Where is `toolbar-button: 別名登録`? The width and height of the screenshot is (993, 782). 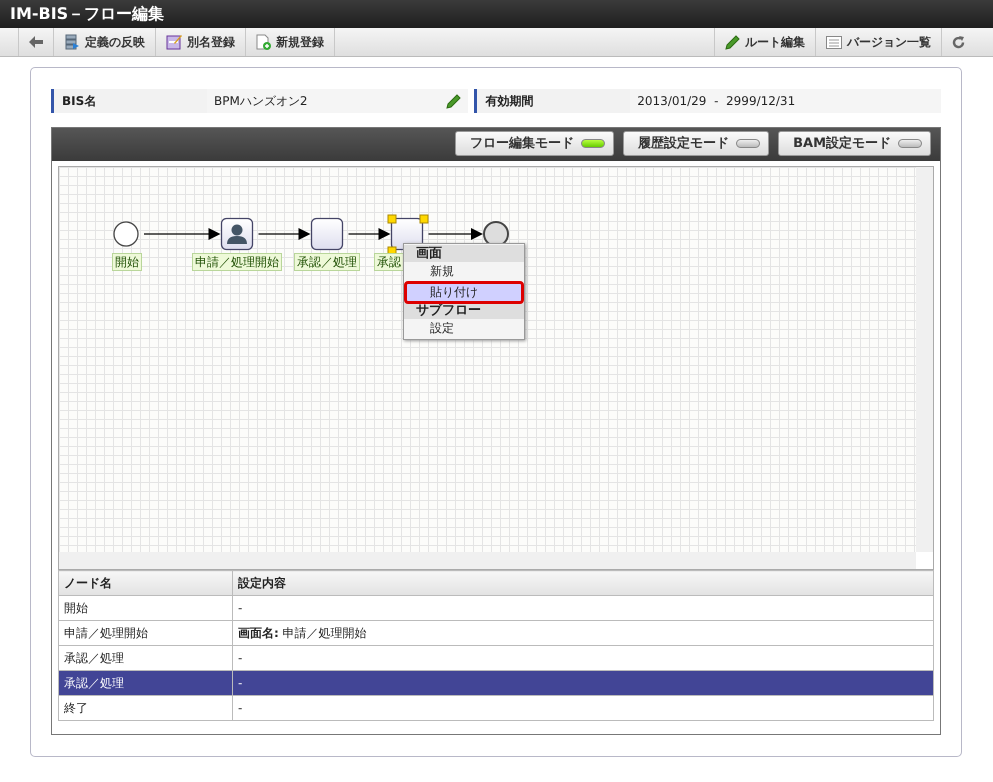 toolbar-button: 別名登録 is located at coordinates (201, 42).